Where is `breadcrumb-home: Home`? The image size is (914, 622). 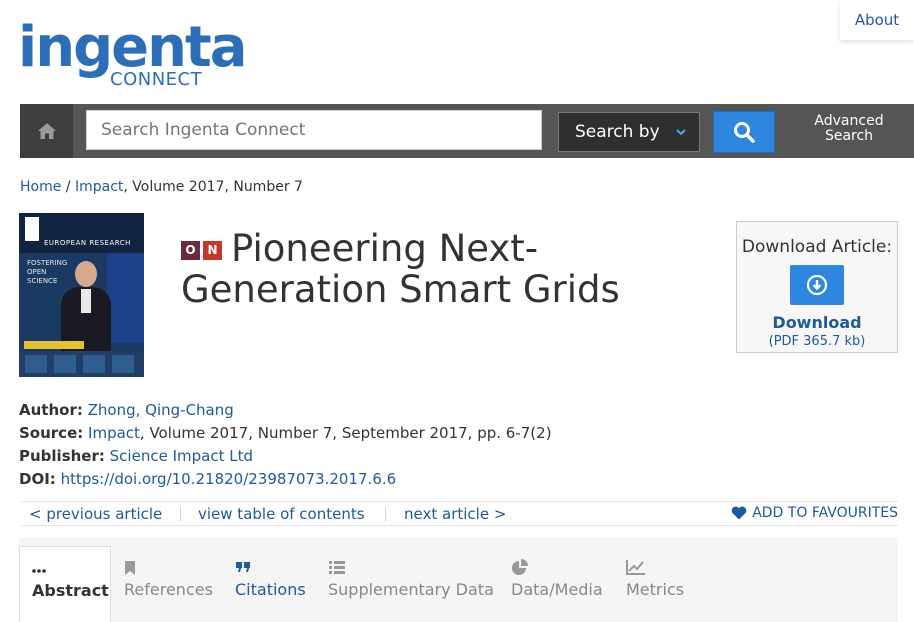 breadcrumb-home: Home is located at coordinates (40, 187).